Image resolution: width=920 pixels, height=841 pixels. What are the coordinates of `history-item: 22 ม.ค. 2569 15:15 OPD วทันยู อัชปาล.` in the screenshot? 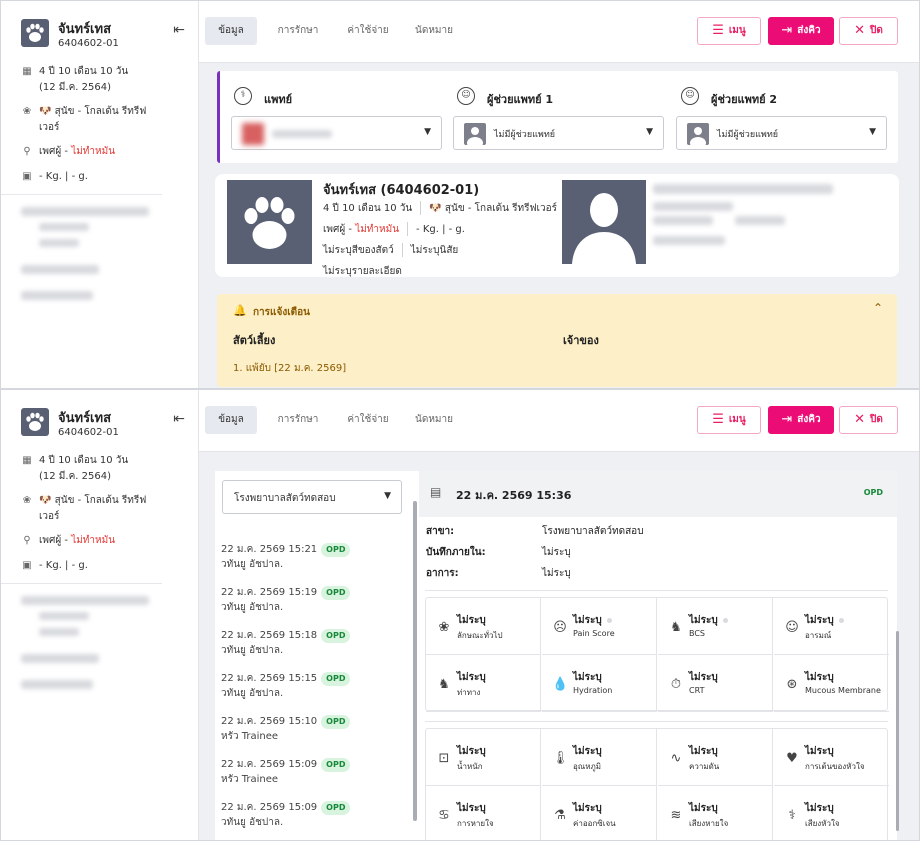 It's located at (286, 686).